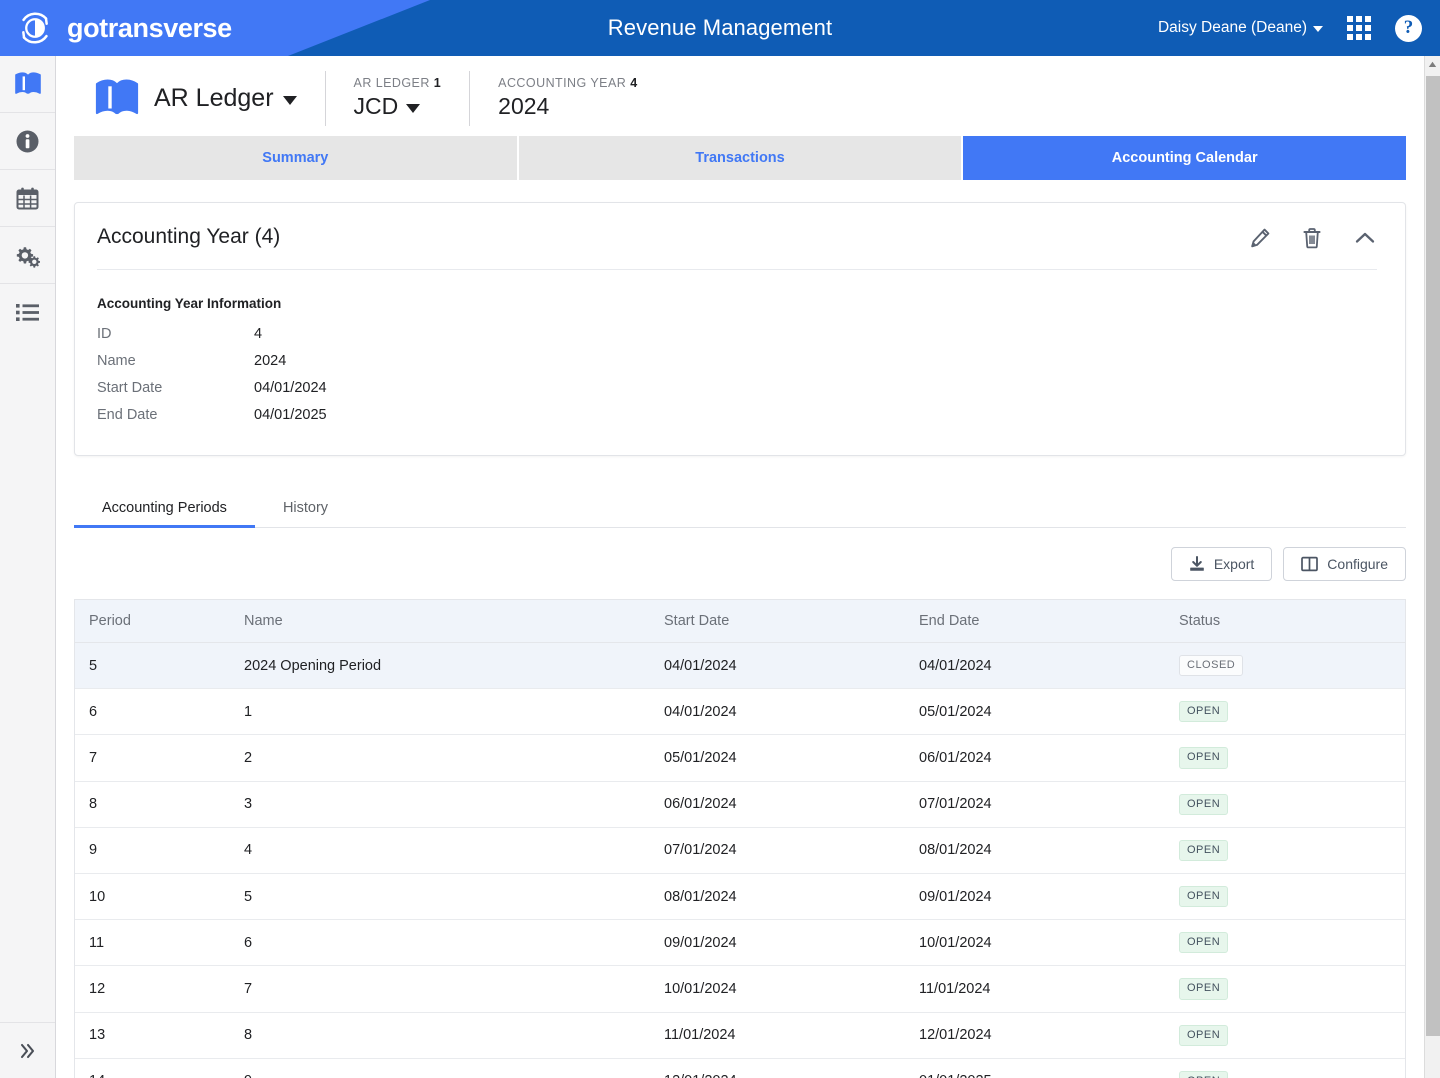 The height and width of the screenshot is (1078, 1440). Describe the element at coordinates (737, 415) in the screenshot. I see `field-end-date: End Date 04/01/2025` at that location.